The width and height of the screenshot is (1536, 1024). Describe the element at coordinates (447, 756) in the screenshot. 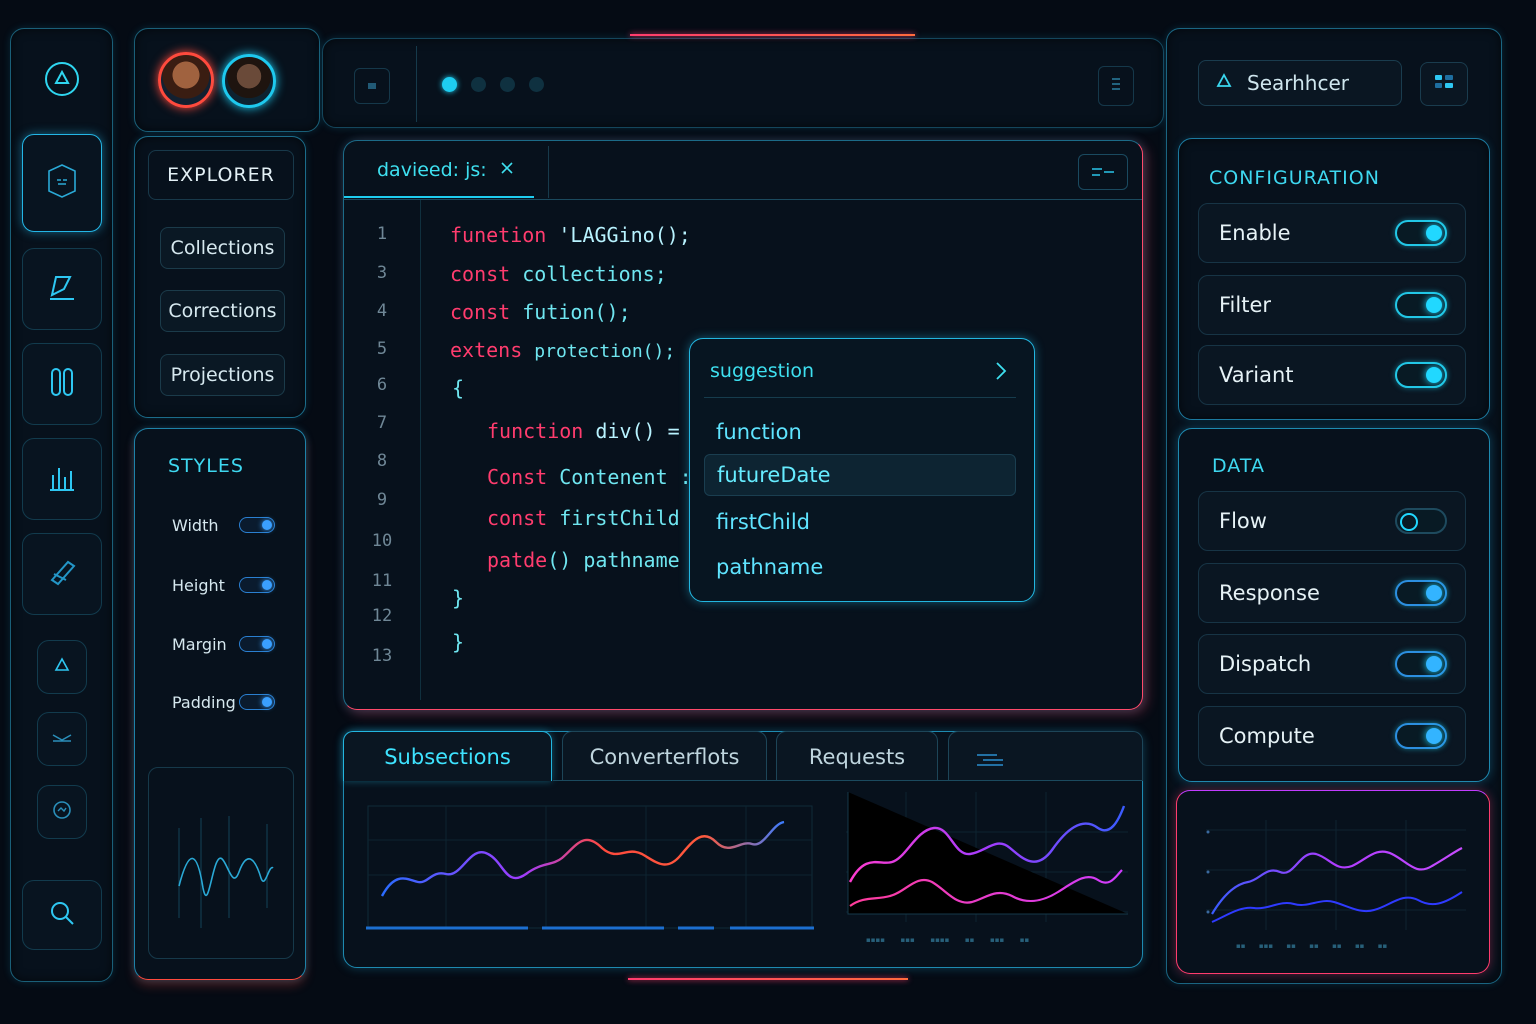

I see `tab-subsections: Subsections` at that location.